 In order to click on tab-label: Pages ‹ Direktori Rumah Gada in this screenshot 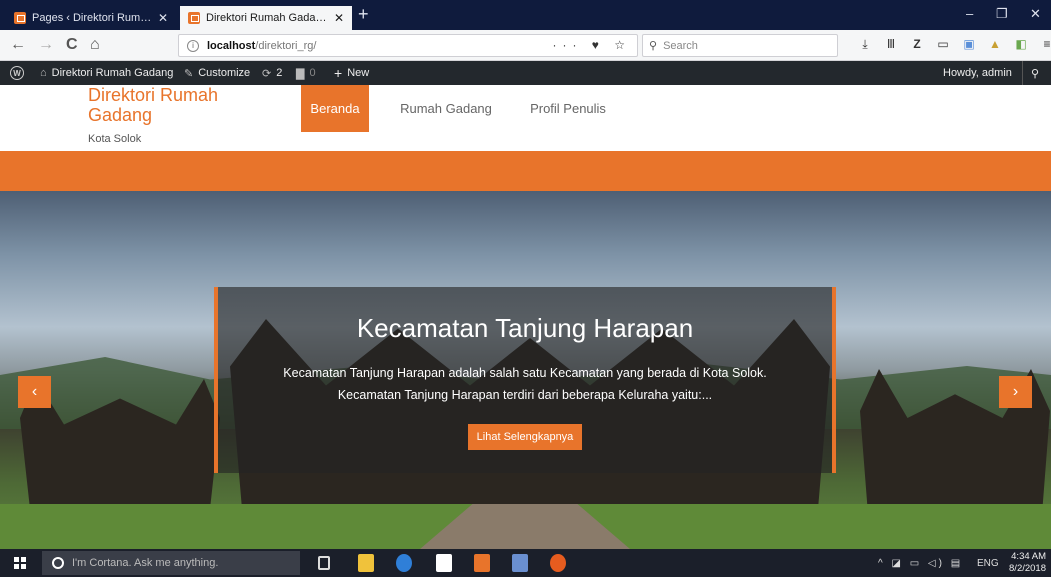, I will do `click(92, 18)`.